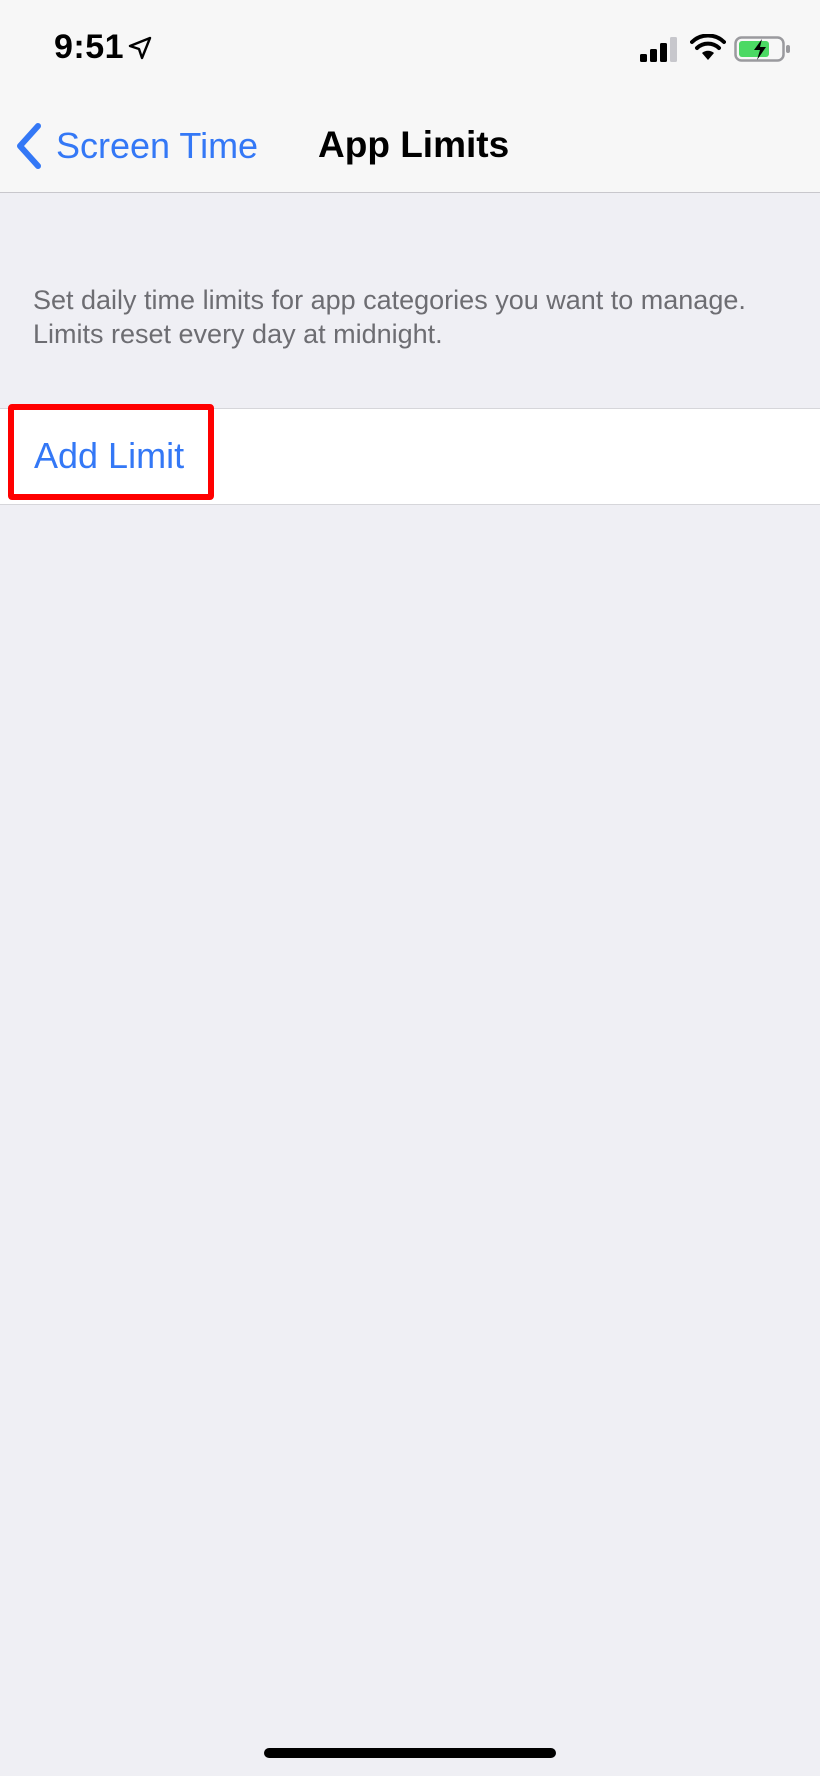 Image resolution: width=820 pixels, height=1776 pixels. What do you see at coordinates (140, 48) in the screenshot?
I see `location-arrow-icon` at bounding box center [140, 48].